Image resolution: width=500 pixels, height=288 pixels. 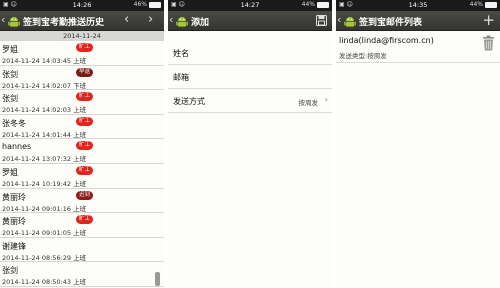 I want to click on list-item: 张剑 2014-11-24 08:50:43 上班, so click(x=82, y=274).